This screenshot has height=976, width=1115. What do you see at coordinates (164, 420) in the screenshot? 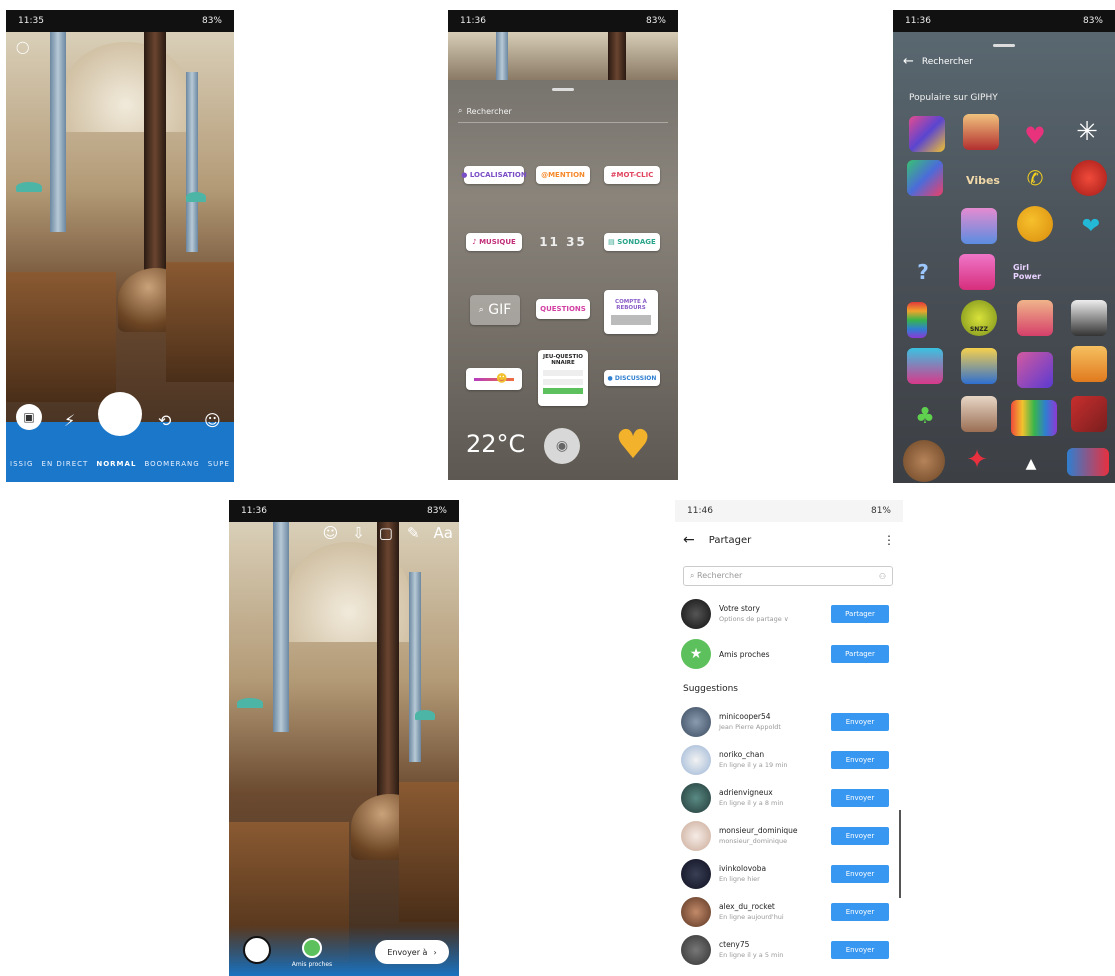
I see `switch-camera-icon: ⟲` at bounding box center [164, 420].